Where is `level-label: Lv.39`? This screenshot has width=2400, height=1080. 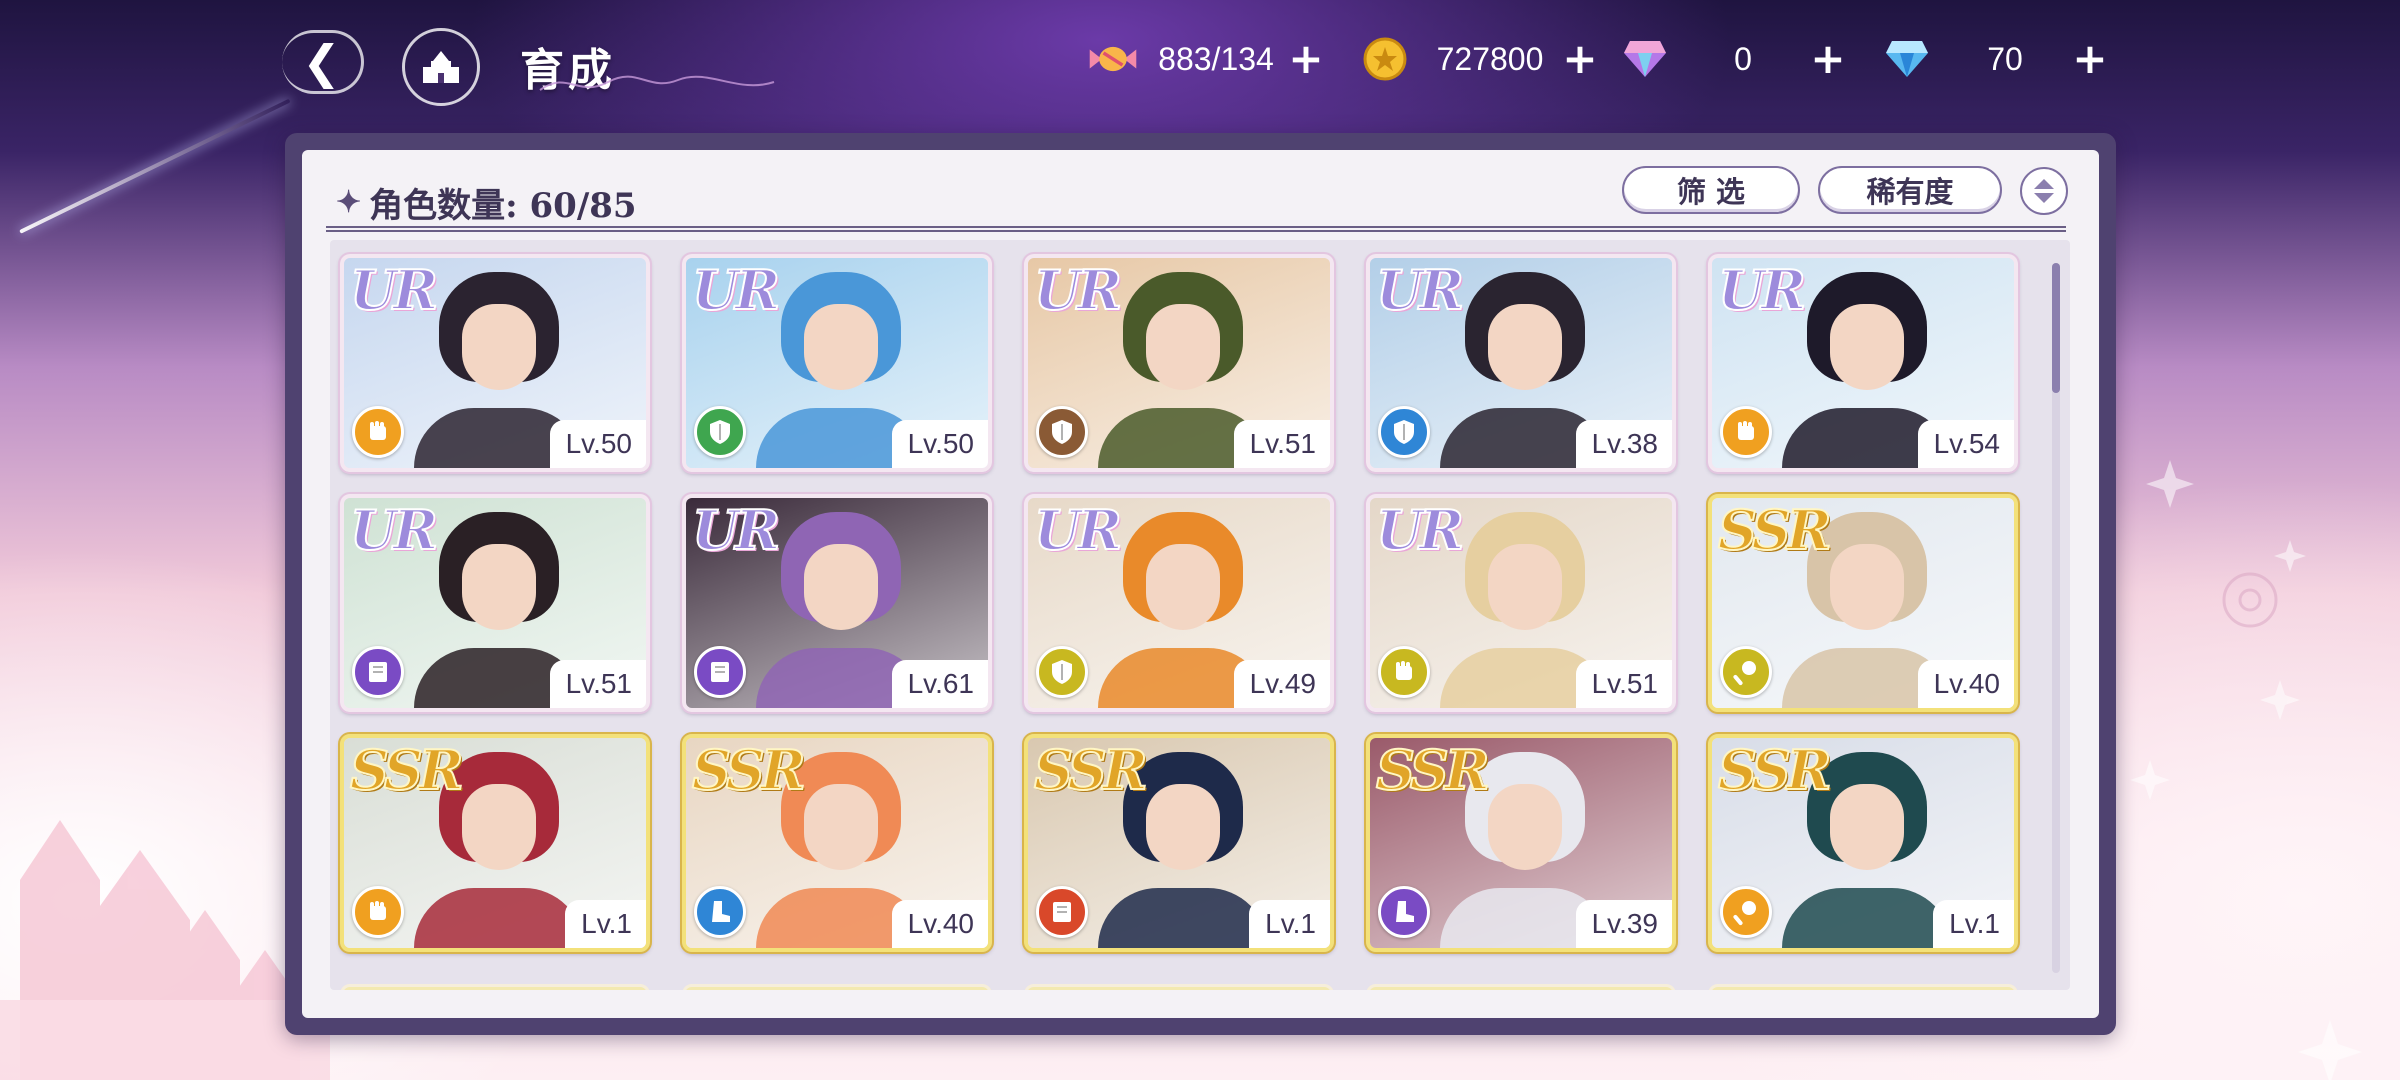
level-label: Lv.39 is located at coordinates (1623, 924).